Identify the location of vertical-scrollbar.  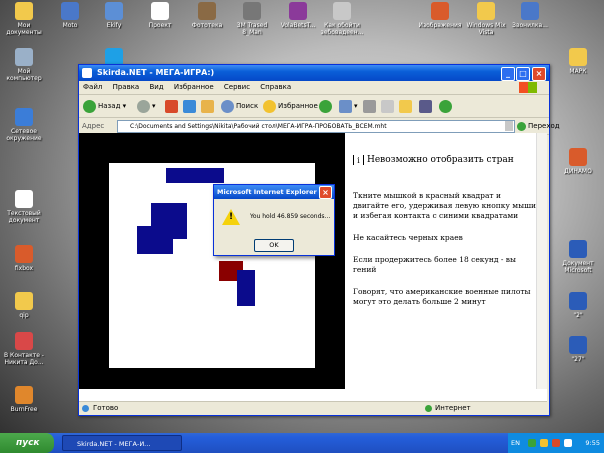
(541, 261).